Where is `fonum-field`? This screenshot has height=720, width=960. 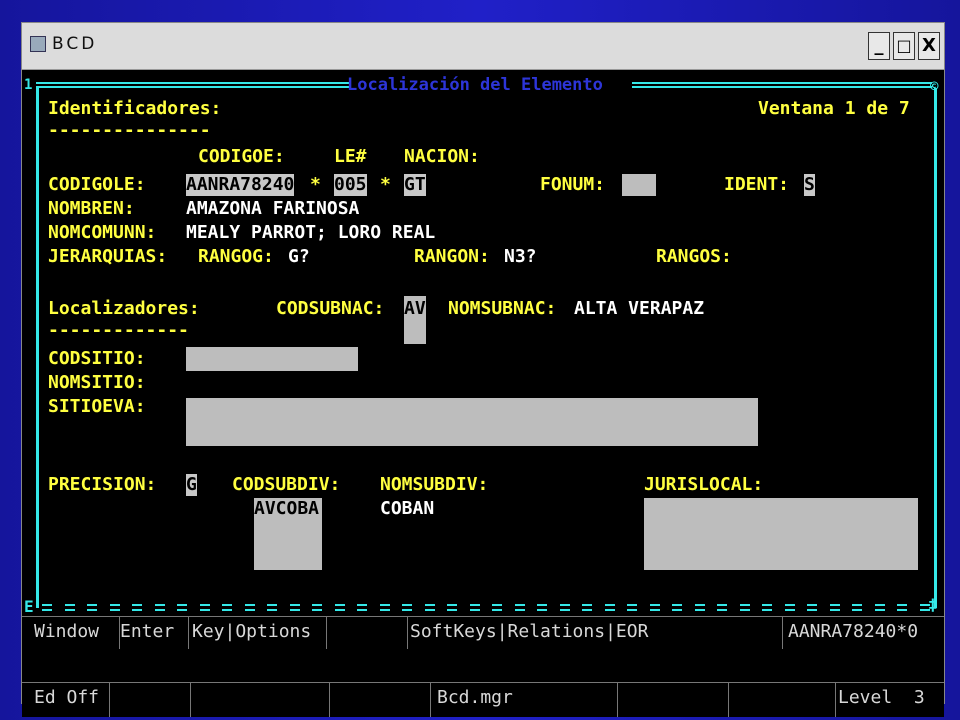
fonum-field is located at coordinates (639, 185).